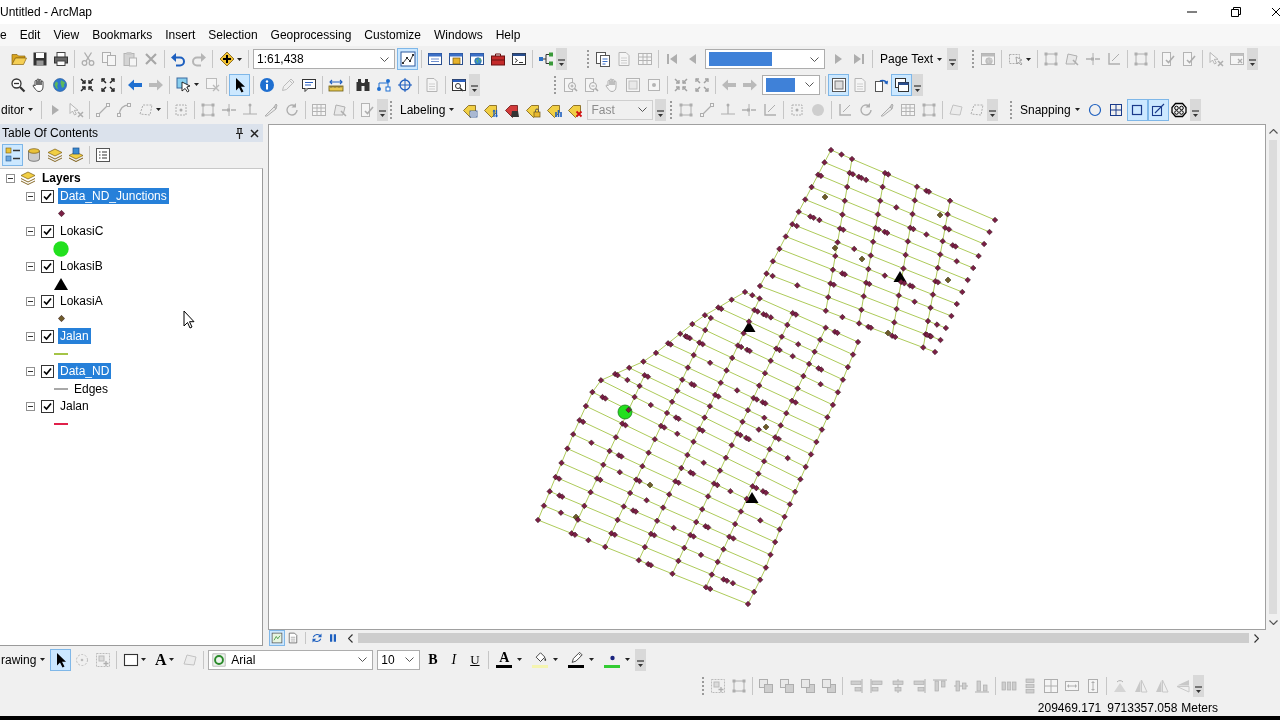 This screenshot has height=720, width=1280. Describe the element at coordinates (180, 35) in the screenshot. I see `menu-item: Insert` at that location.